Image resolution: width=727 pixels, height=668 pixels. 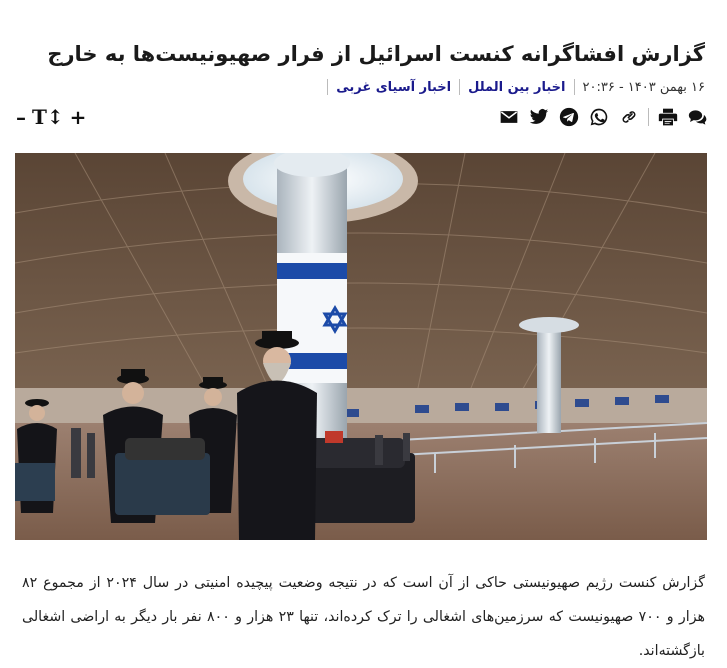 What do you see at coordinates (393, 87) in the screenshot?
I see `category-link-west-asia: اخبار آسیای غربی` at bounding box center [393, 87].